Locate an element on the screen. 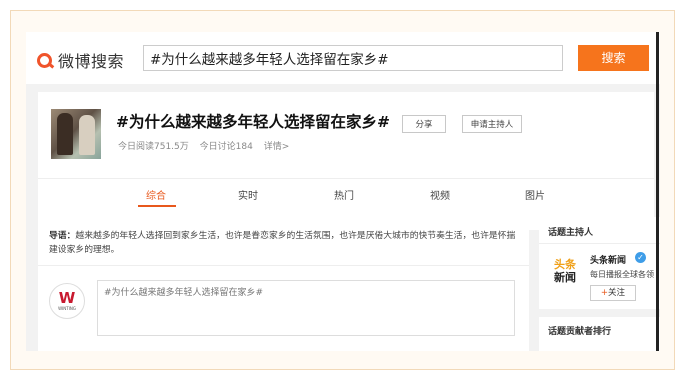  follow-button: +关注 is located at coordinates (613, 293).